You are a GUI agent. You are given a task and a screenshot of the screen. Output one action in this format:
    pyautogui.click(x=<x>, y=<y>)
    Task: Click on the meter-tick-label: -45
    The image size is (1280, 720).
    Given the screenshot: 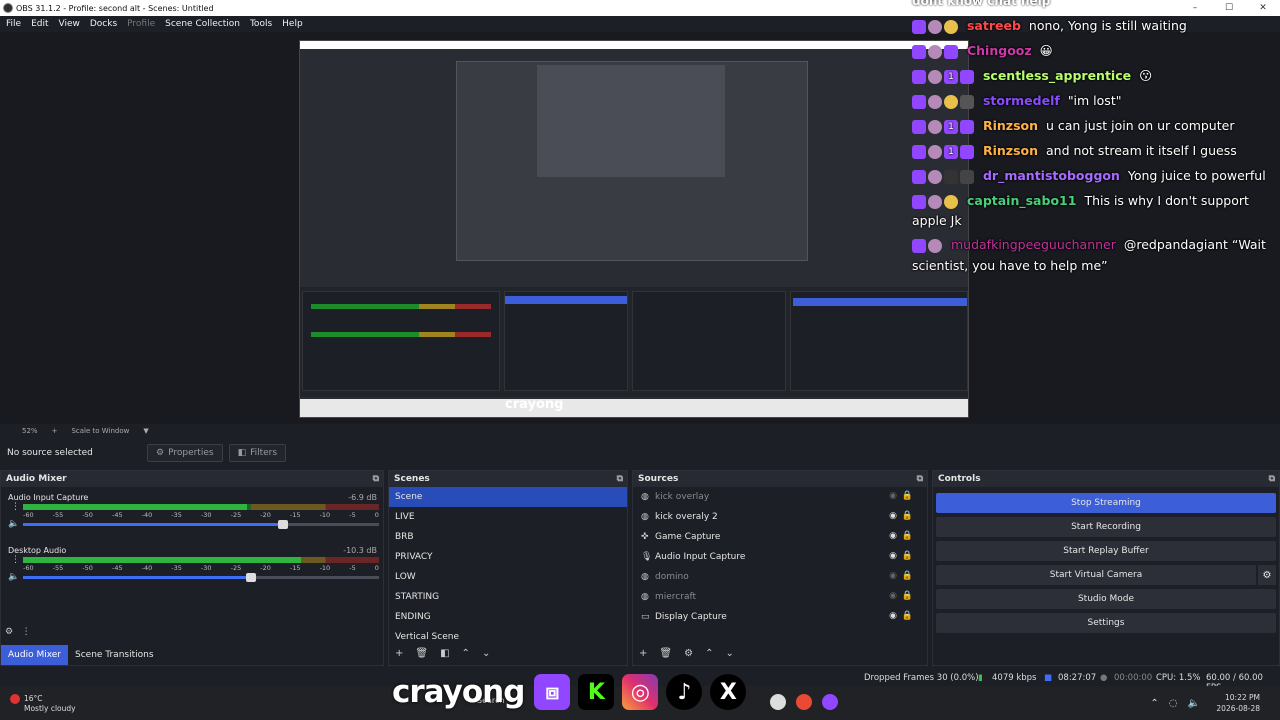 What is the action you would take?
    pyautogui.click(x=117, y=568)
    